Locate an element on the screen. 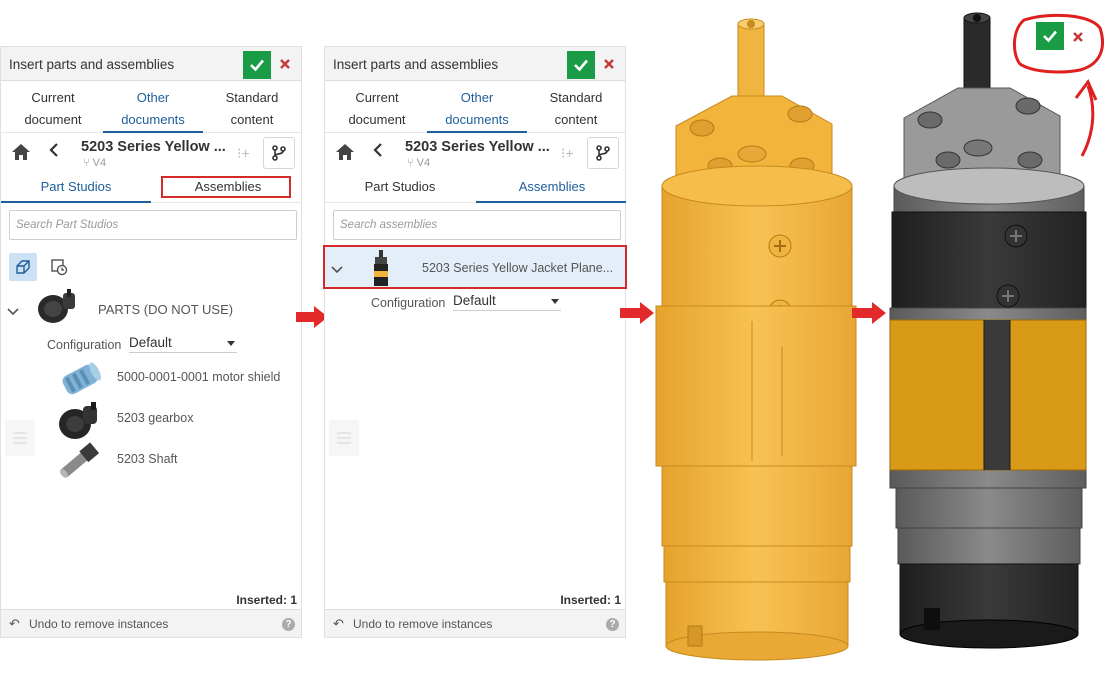 Image resolution: width=1106 pixels, height=686 pixels. home-icon is located at coordinates (345, 152).